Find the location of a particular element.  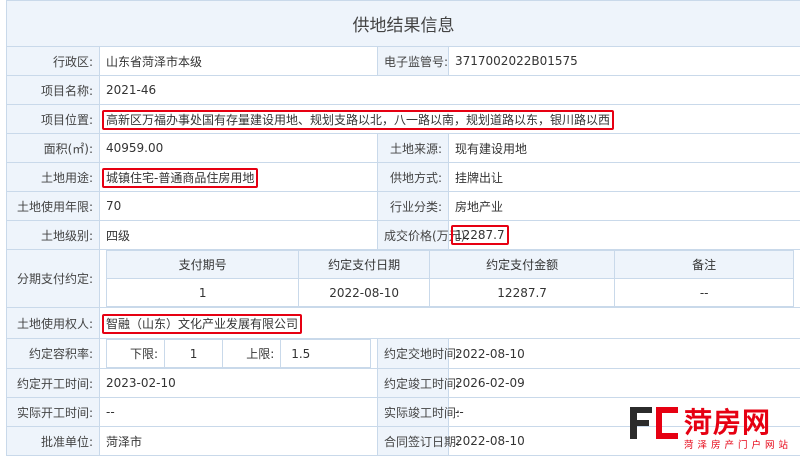

price-value: 12287.7 is located at coordinates (480, 235).